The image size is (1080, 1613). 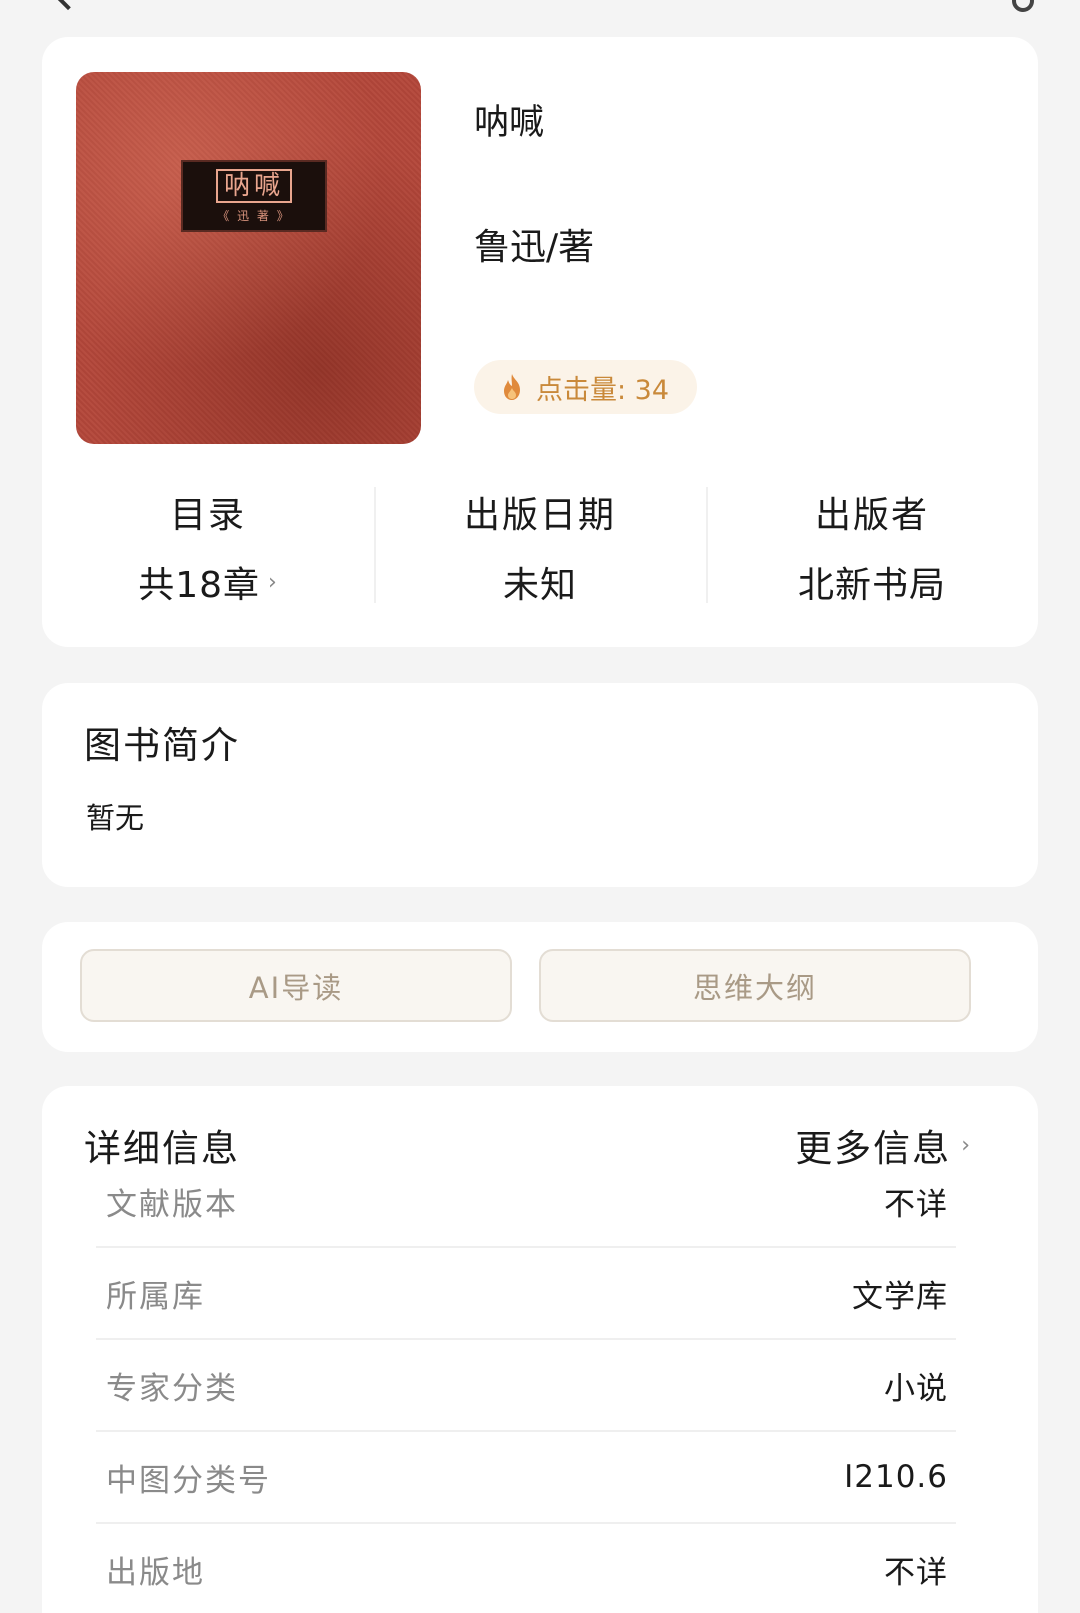 I want to click on stat-publisher-label: 出版者, so click(x=871, y=515).